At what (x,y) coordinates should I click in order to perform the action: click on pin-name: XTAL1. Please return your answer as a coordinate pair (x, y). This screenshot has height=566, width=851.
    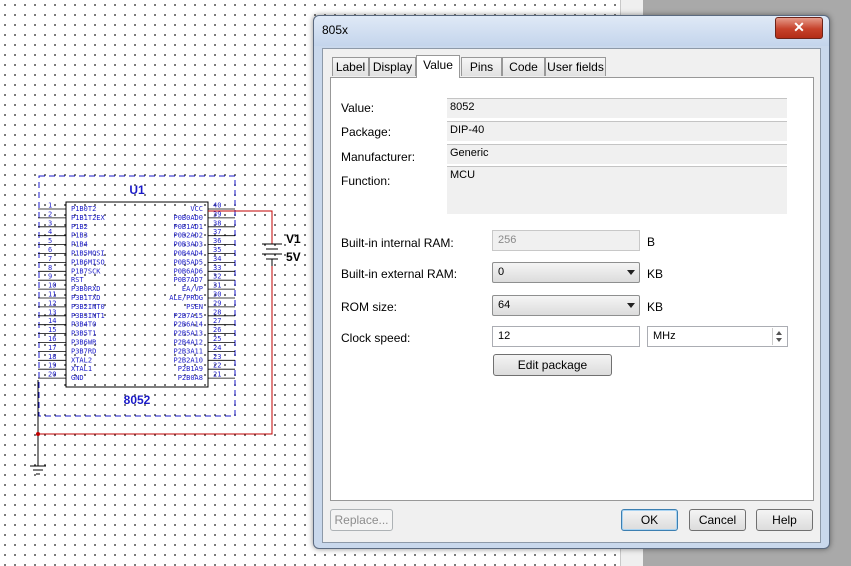
    Looking at the image, I should click on (81, 369).